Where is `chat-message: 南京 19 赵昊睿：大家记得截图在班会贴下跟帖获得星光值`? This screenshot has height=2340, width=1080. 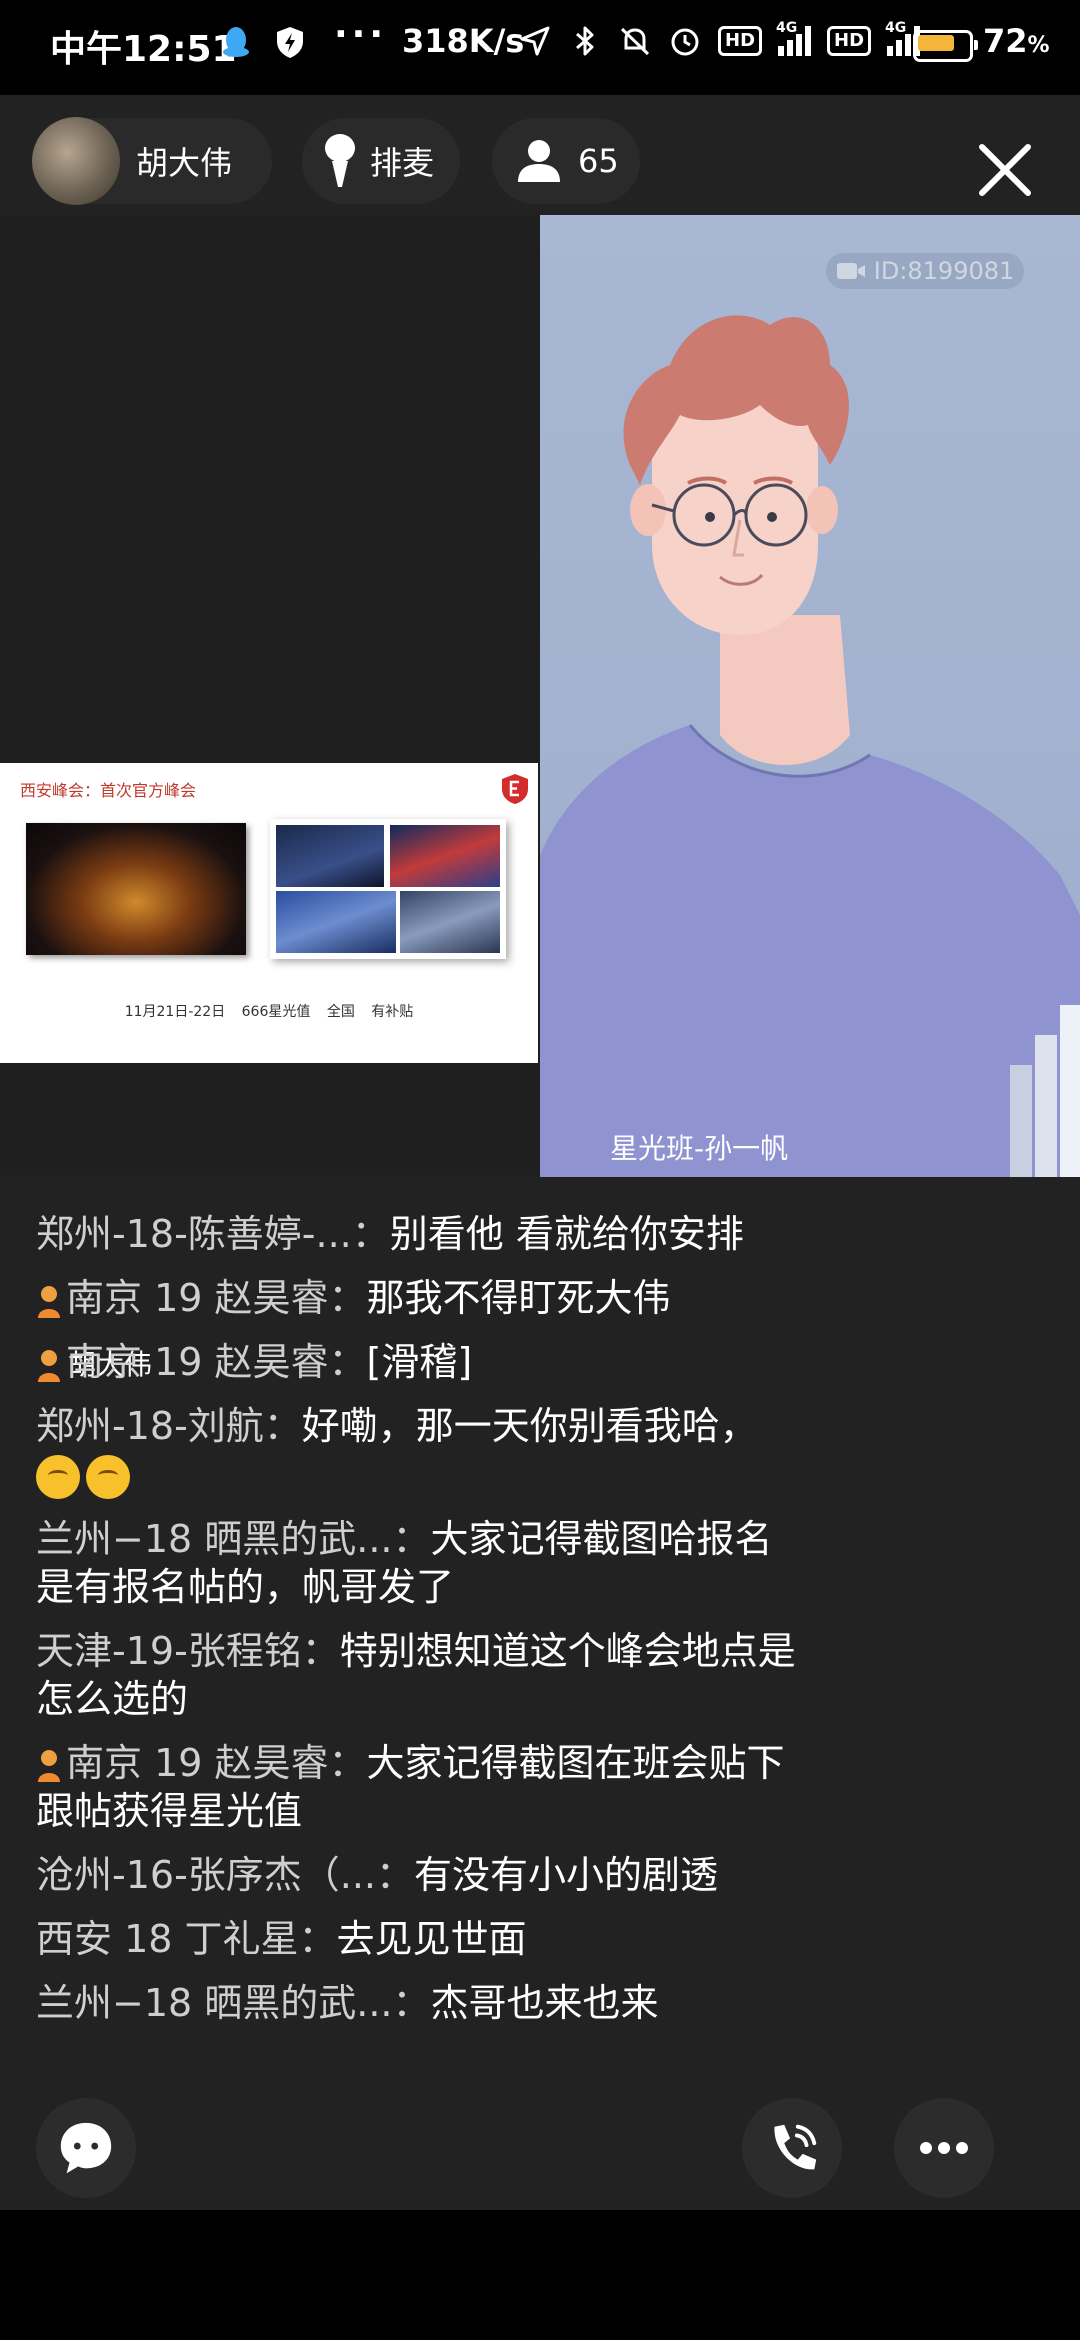 chat-message: 南京 19 赵昊睿：大家记得截图在班会贴下跟帖获得星光值 is located at coordinates (416, 1787).